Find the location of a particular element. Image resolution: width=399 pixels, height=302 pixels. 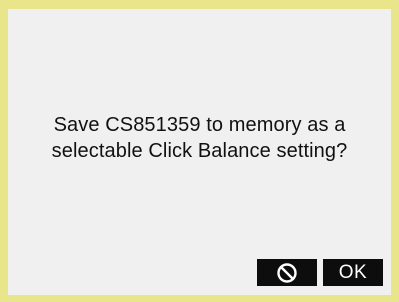

ok-button: OK is located at coordinates (353, 272).